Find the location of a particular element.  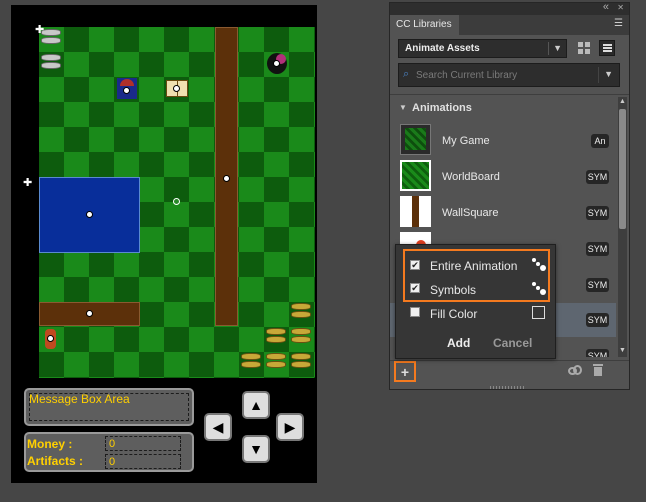

collapse-icon: « is located at coordinates (606, 7).